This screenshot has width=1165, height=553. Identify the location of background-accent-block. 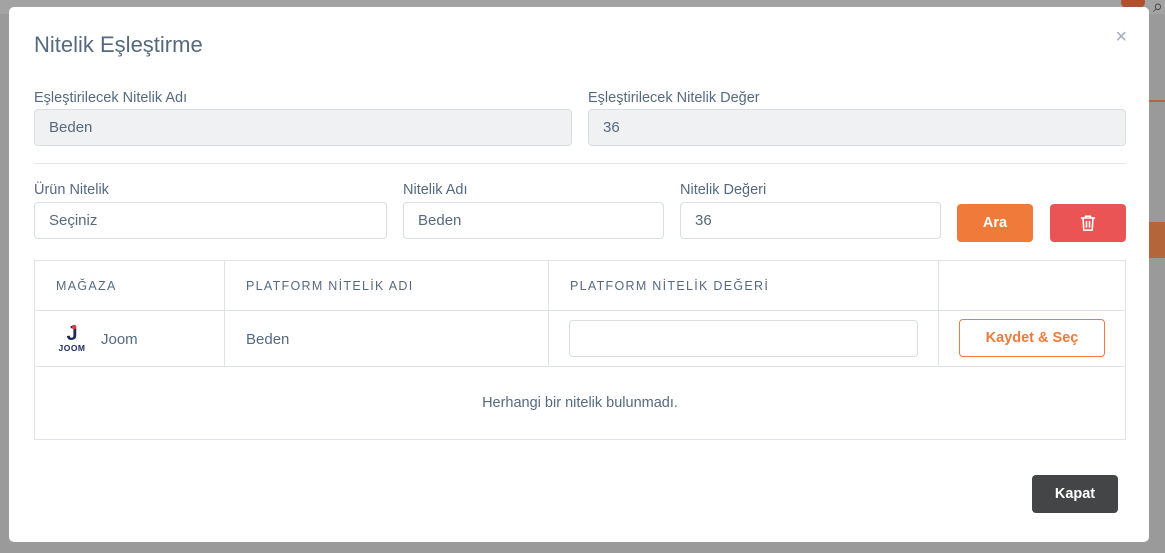
(1156, 240).